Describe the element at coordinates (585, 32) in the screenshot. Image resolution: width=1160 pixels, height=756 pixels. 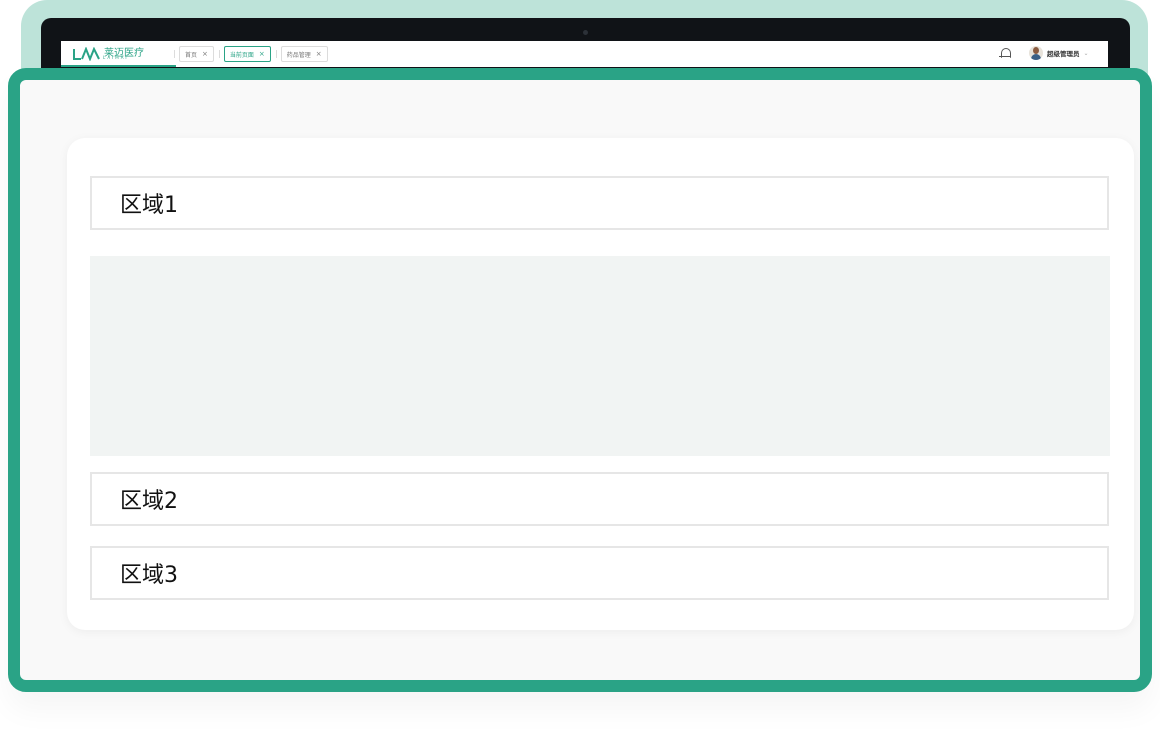
I see `camera-dot` at that location.